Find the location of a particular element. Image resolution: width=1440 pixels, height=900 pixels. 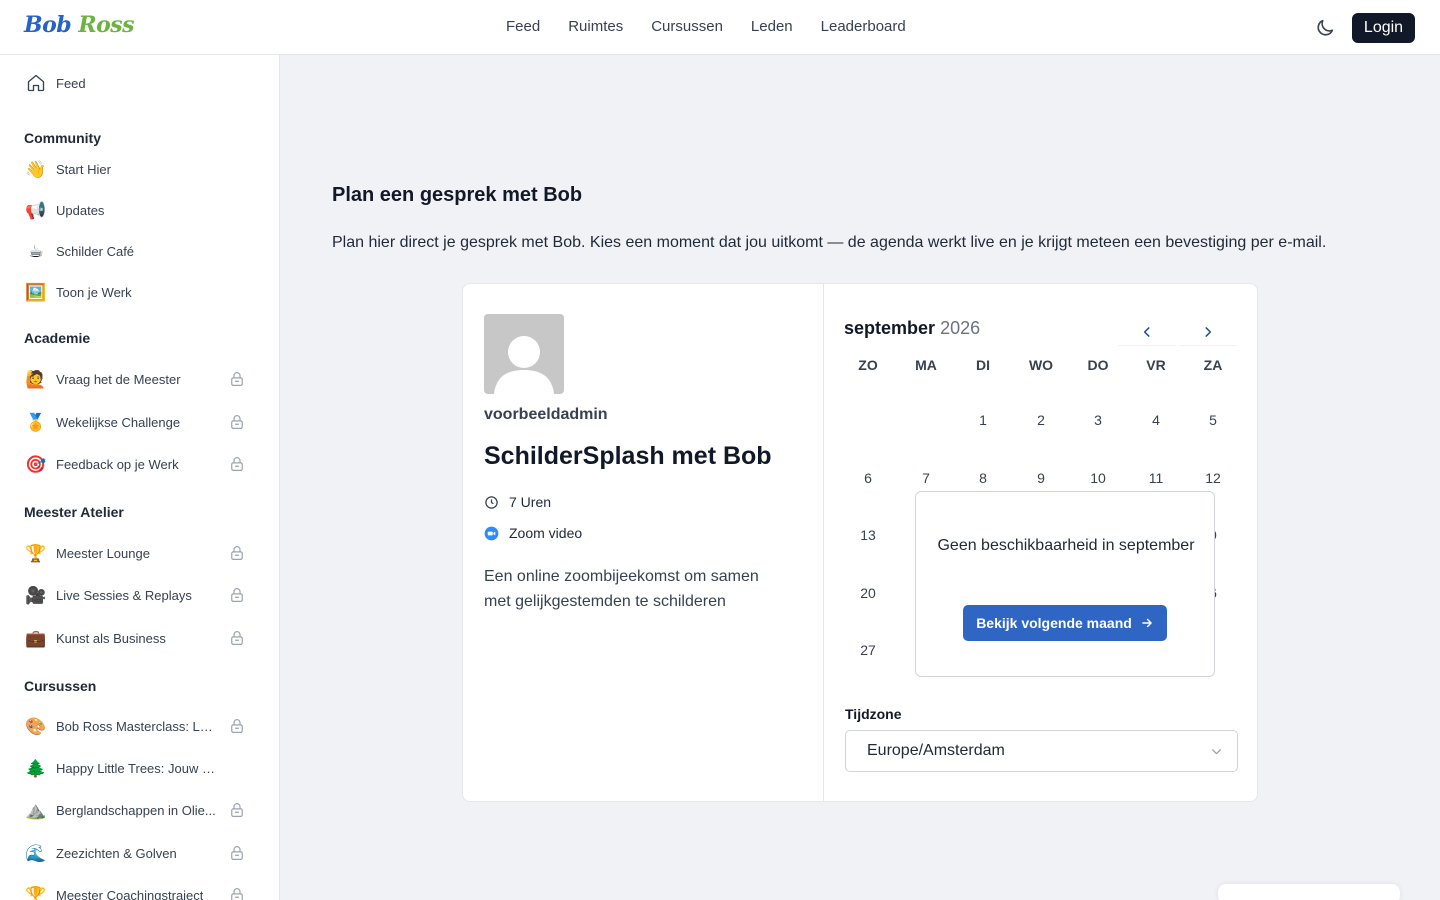

sidebar-item: 🏆 Meester Lounge is located at coordinates (138, 553).